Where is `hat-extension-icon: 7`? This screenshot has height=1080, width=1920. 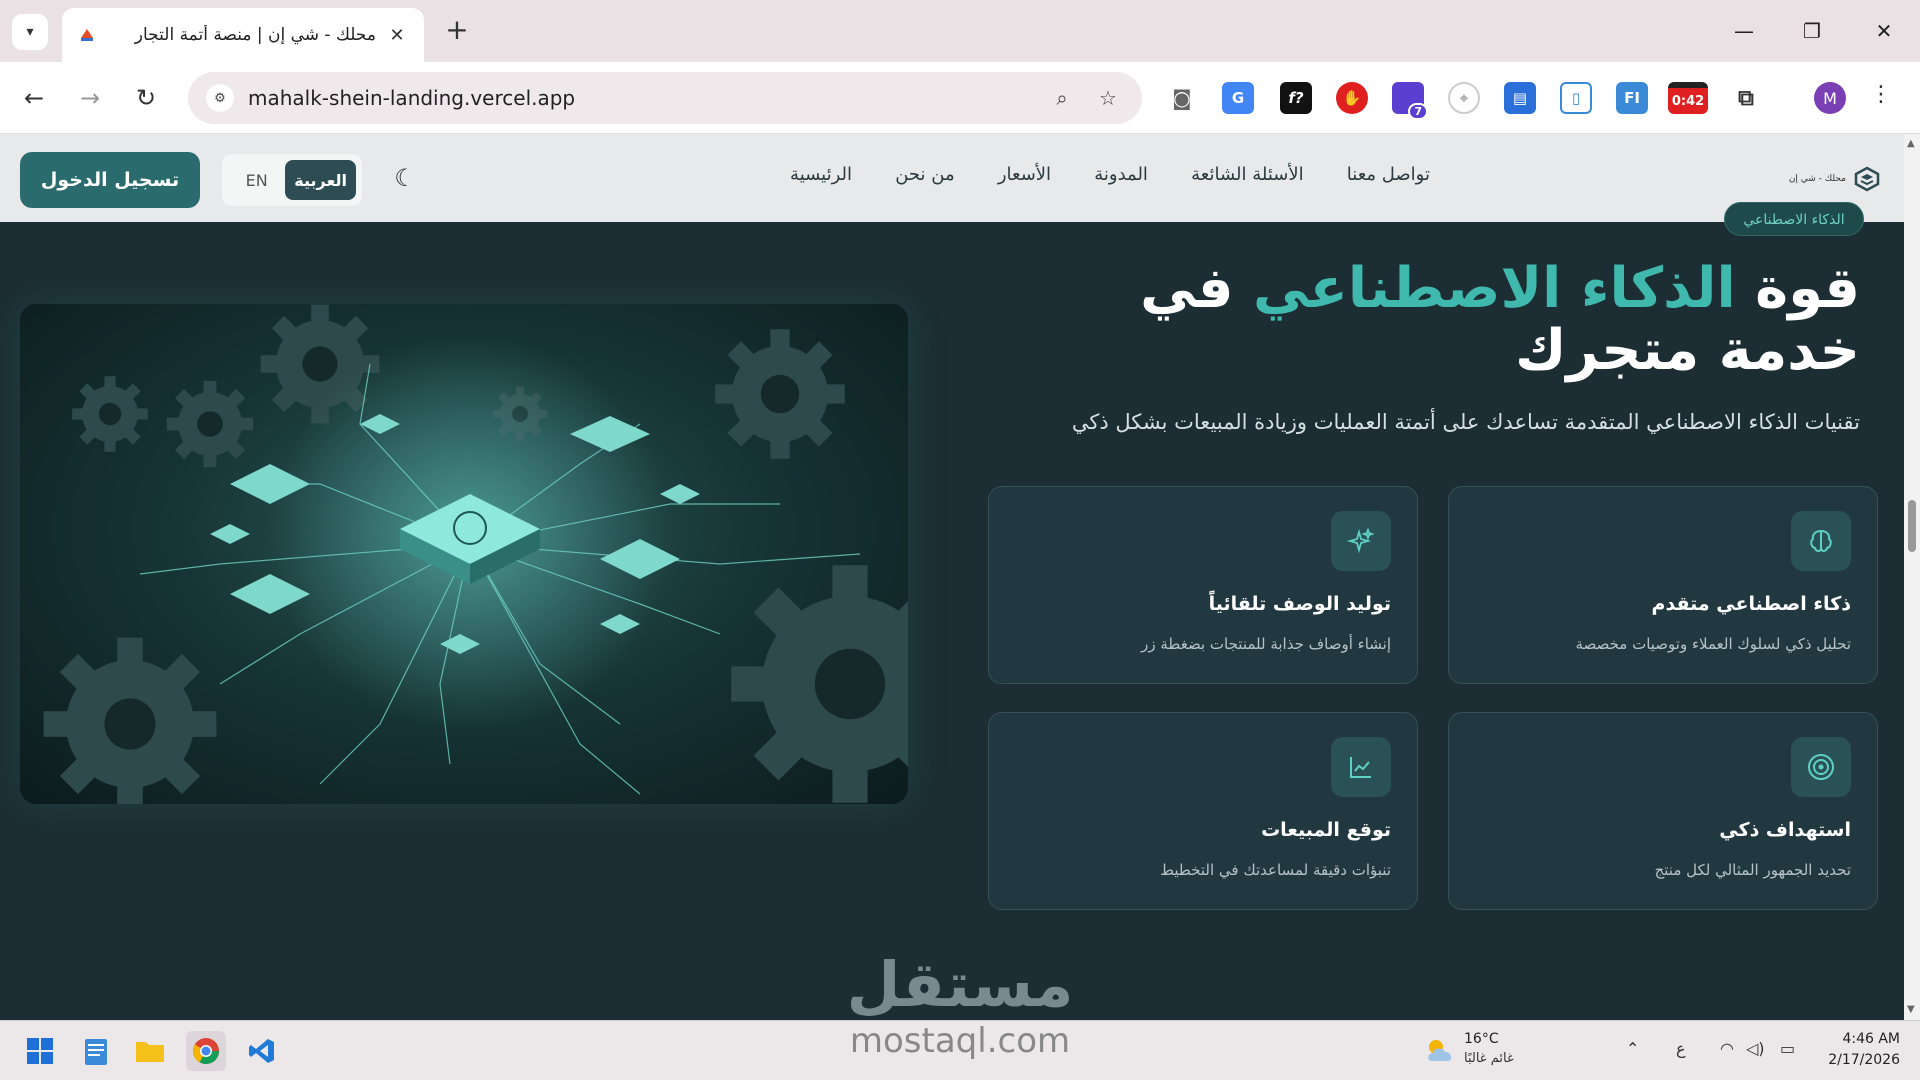 hat-extension-icon: 7 is located at coordinates (1410, 101).